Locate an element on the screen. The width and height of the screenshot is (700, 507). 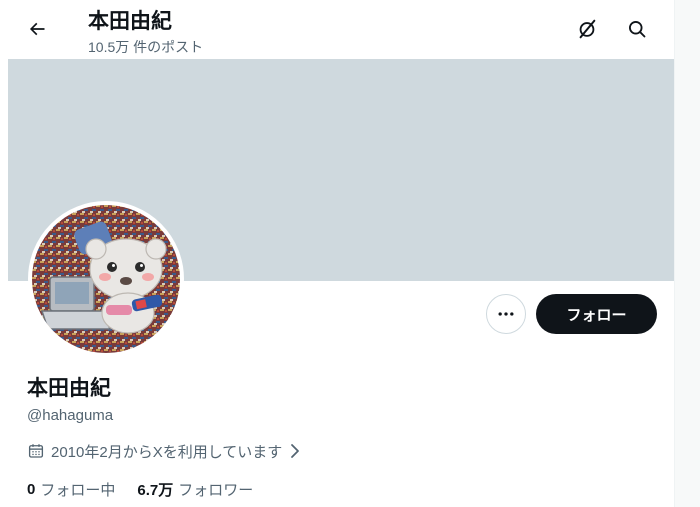
back-button is located at coordinates (37, 29).